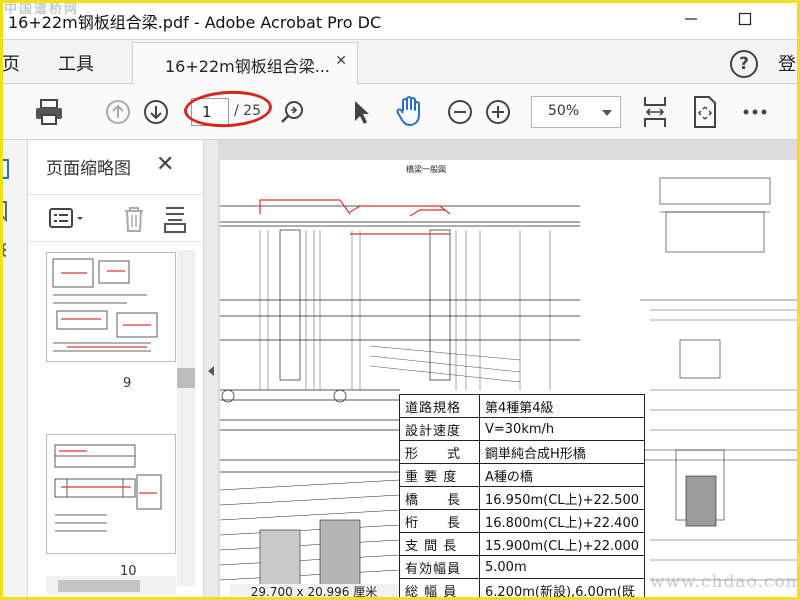 The width and height of the screenshot is (800, 600). I want to click on tab-home: 主页, so click(10, 63).